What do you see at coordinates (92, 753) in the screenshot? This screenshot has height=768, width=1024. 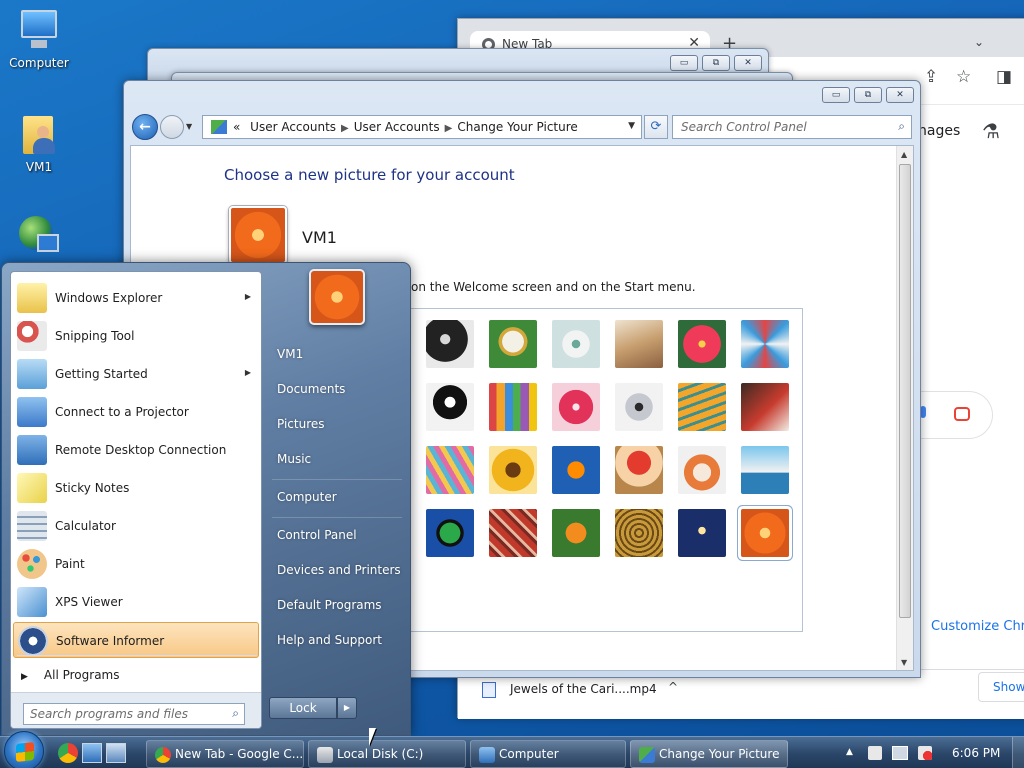 I see `show-desktop-quicklaunch-icon` at bounding box center [92, 753].